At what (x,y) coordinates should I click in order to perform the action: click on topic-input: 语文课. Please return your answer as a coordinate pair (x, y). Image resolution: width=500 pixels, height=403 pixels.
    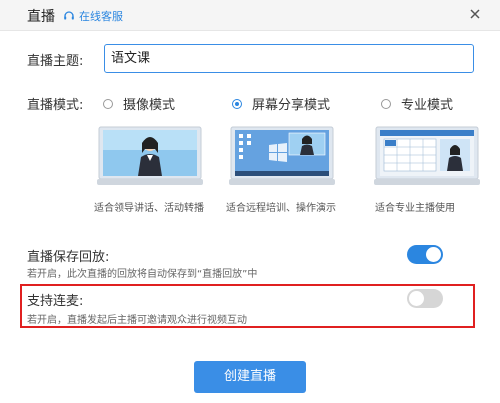
    Looking at the image, I should click on (289, 58).